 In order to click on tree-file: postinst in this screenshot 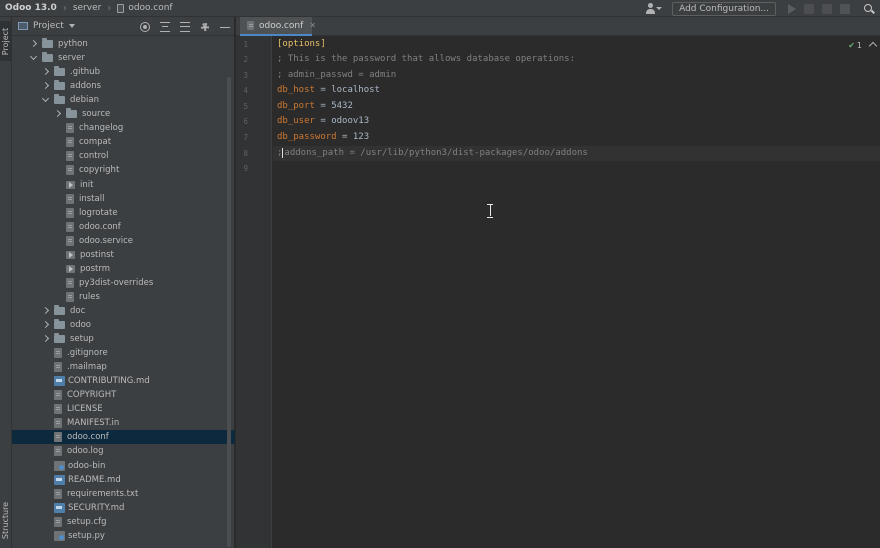, I will do `click(123, 255)`.